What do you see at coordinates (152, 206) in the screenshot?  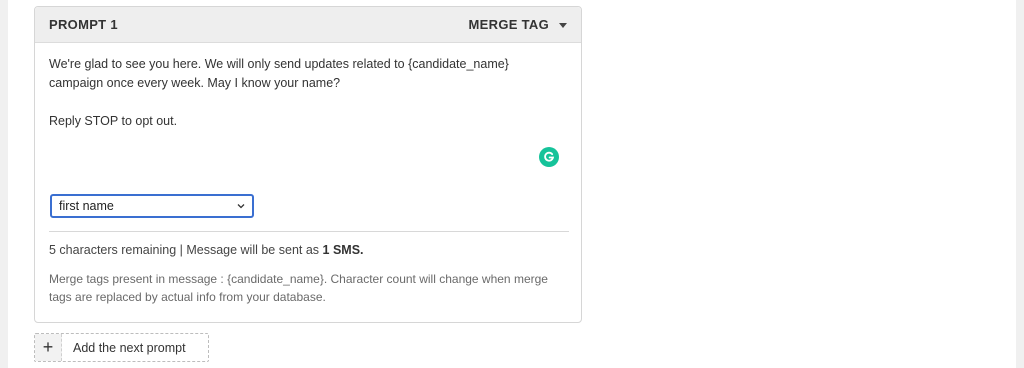 I see `merge-field-select: first name` at bounding box center [152, 206].